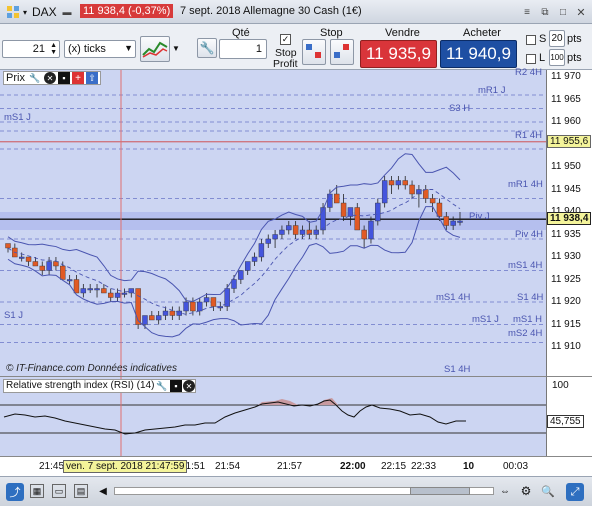 Image resolution: width=592 pixels, height=506 pixels. I want to click on s-value-input: 20, so click(557, 38).